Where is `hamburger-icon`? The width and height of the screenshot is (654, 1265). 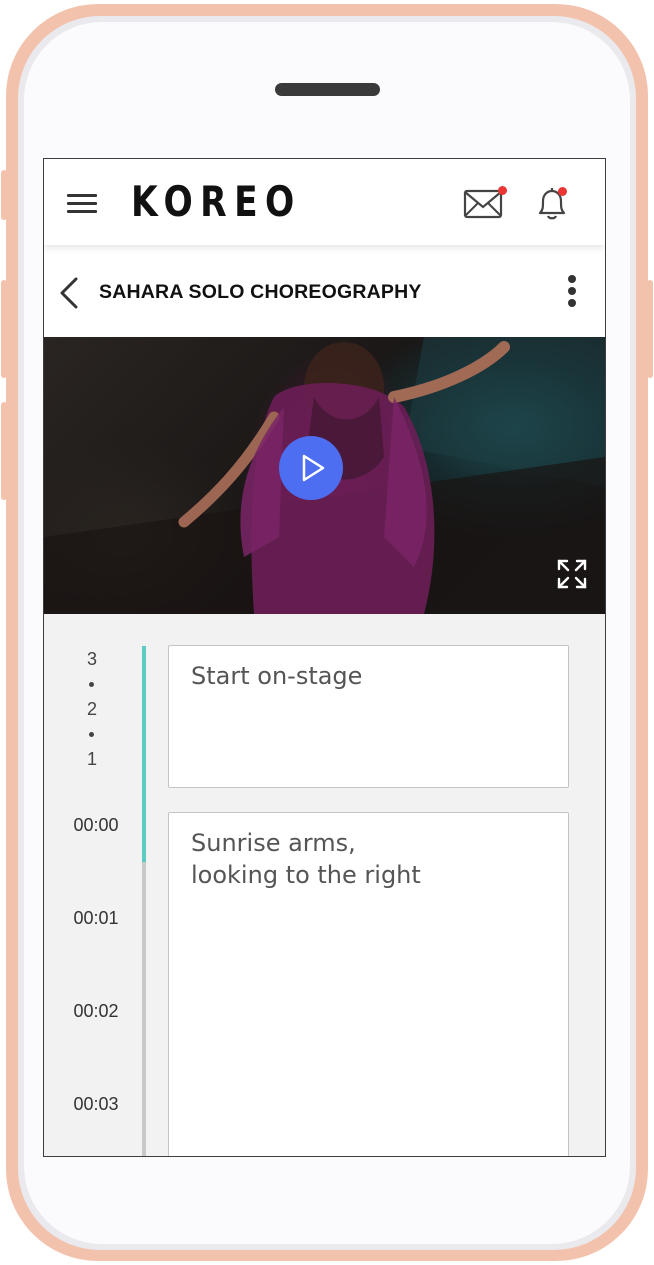 hamburger-icon is located at coordinates (82, 204).